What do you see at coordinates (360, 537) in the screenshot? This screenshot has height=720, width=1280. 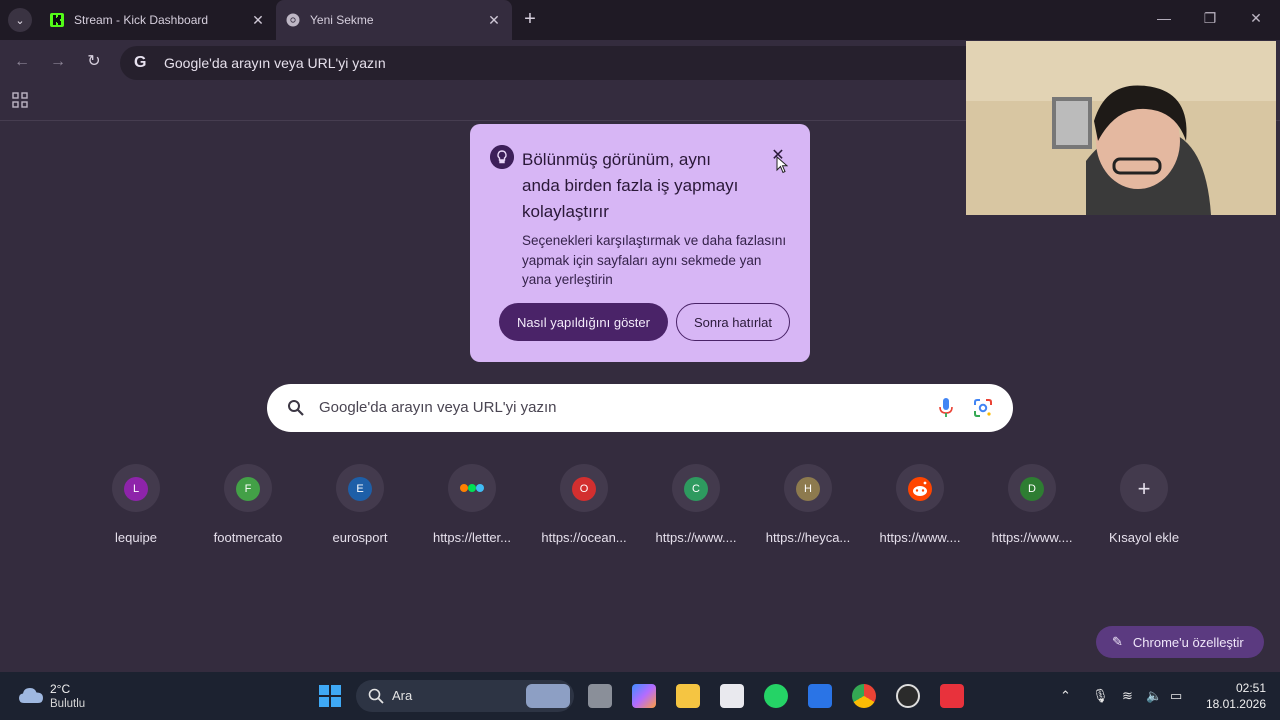 I see `shortcut-label: eurosport` at bounding box center [360, 537].